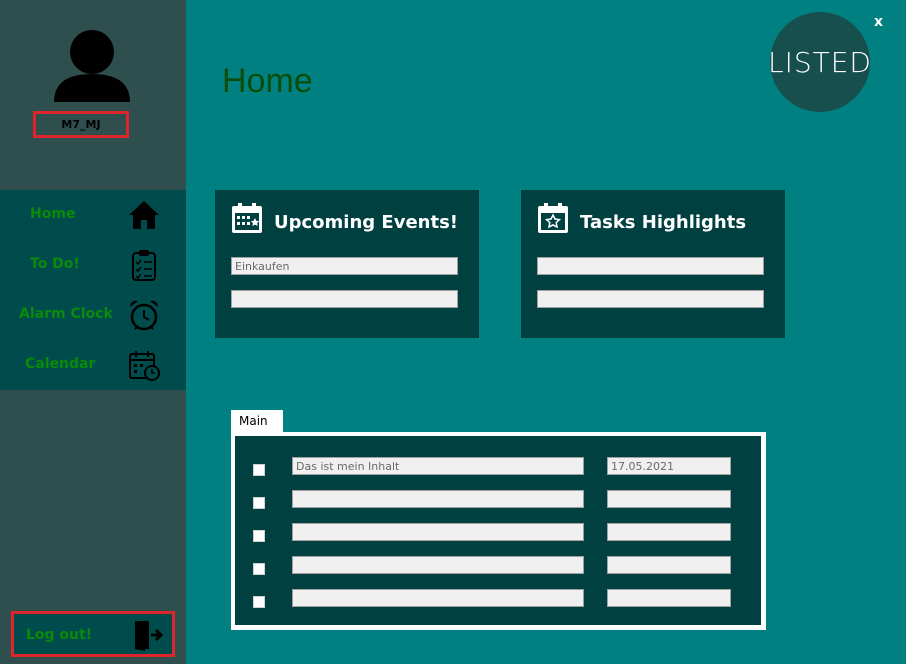 The width and height of the screenshot is (906, 664). Describe the element at coordinates (93, 265) in the screenshot. I see `nav-item-todo: To Do!` at that location.